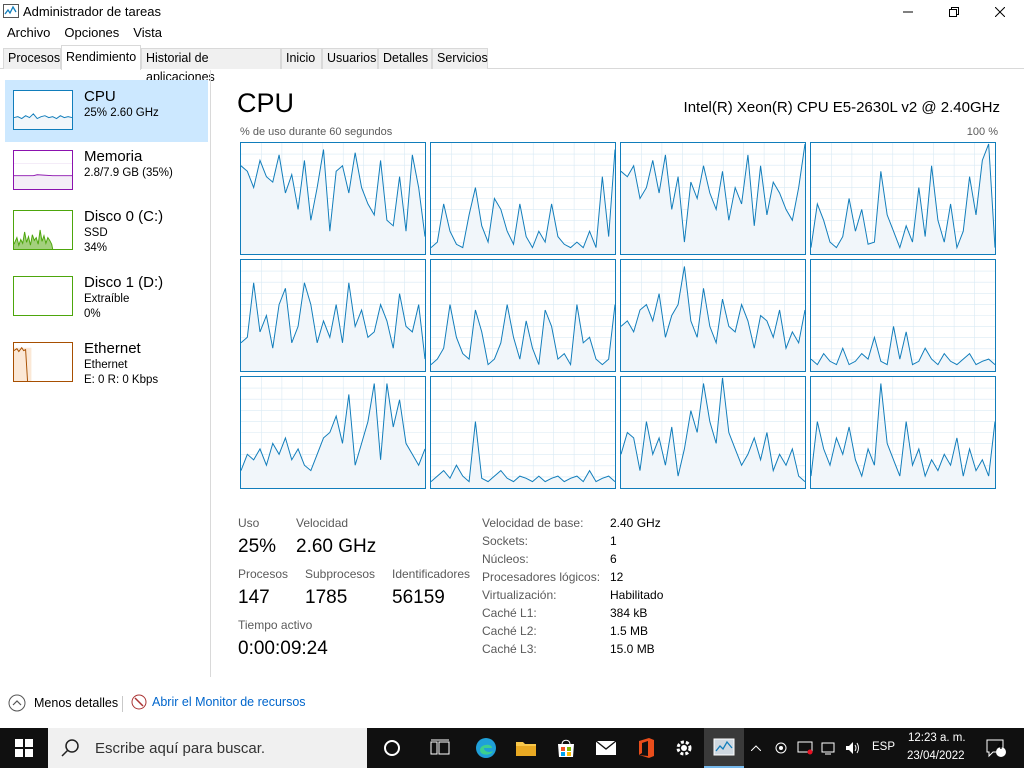 The width and height of the screenshot is (1024, 768). I want to click on defender-button, so click(805, 748).